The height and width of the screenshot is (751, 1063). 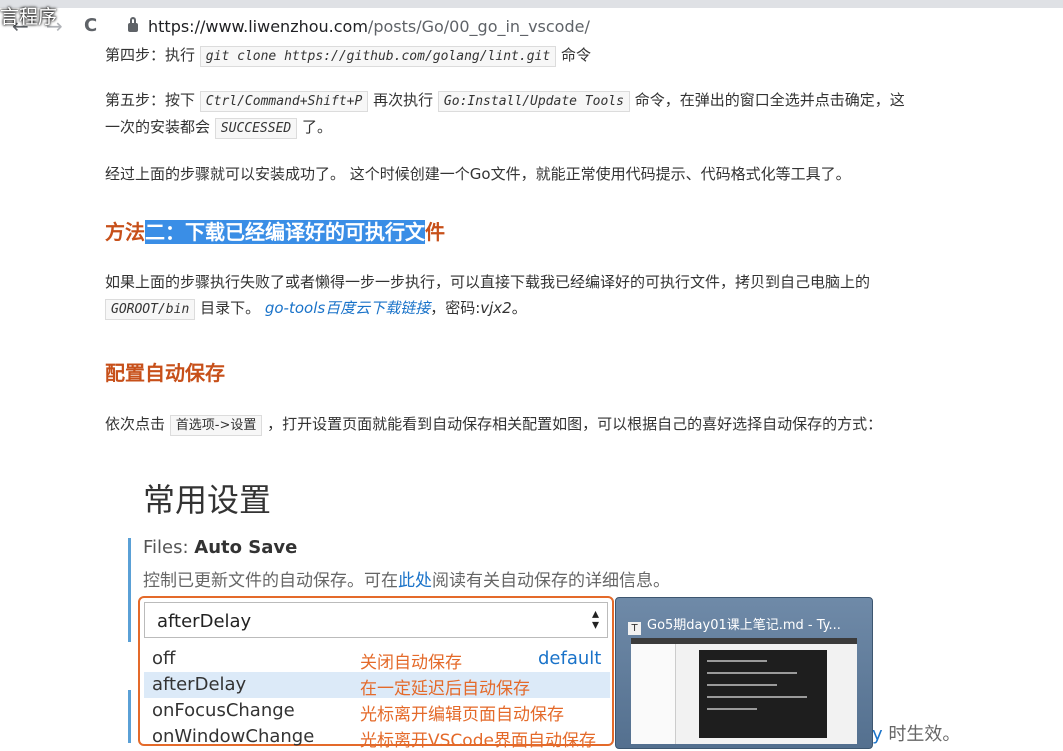 I want to click on files-autosave-label: Files: Auto Save, so click(x=220, y=547).